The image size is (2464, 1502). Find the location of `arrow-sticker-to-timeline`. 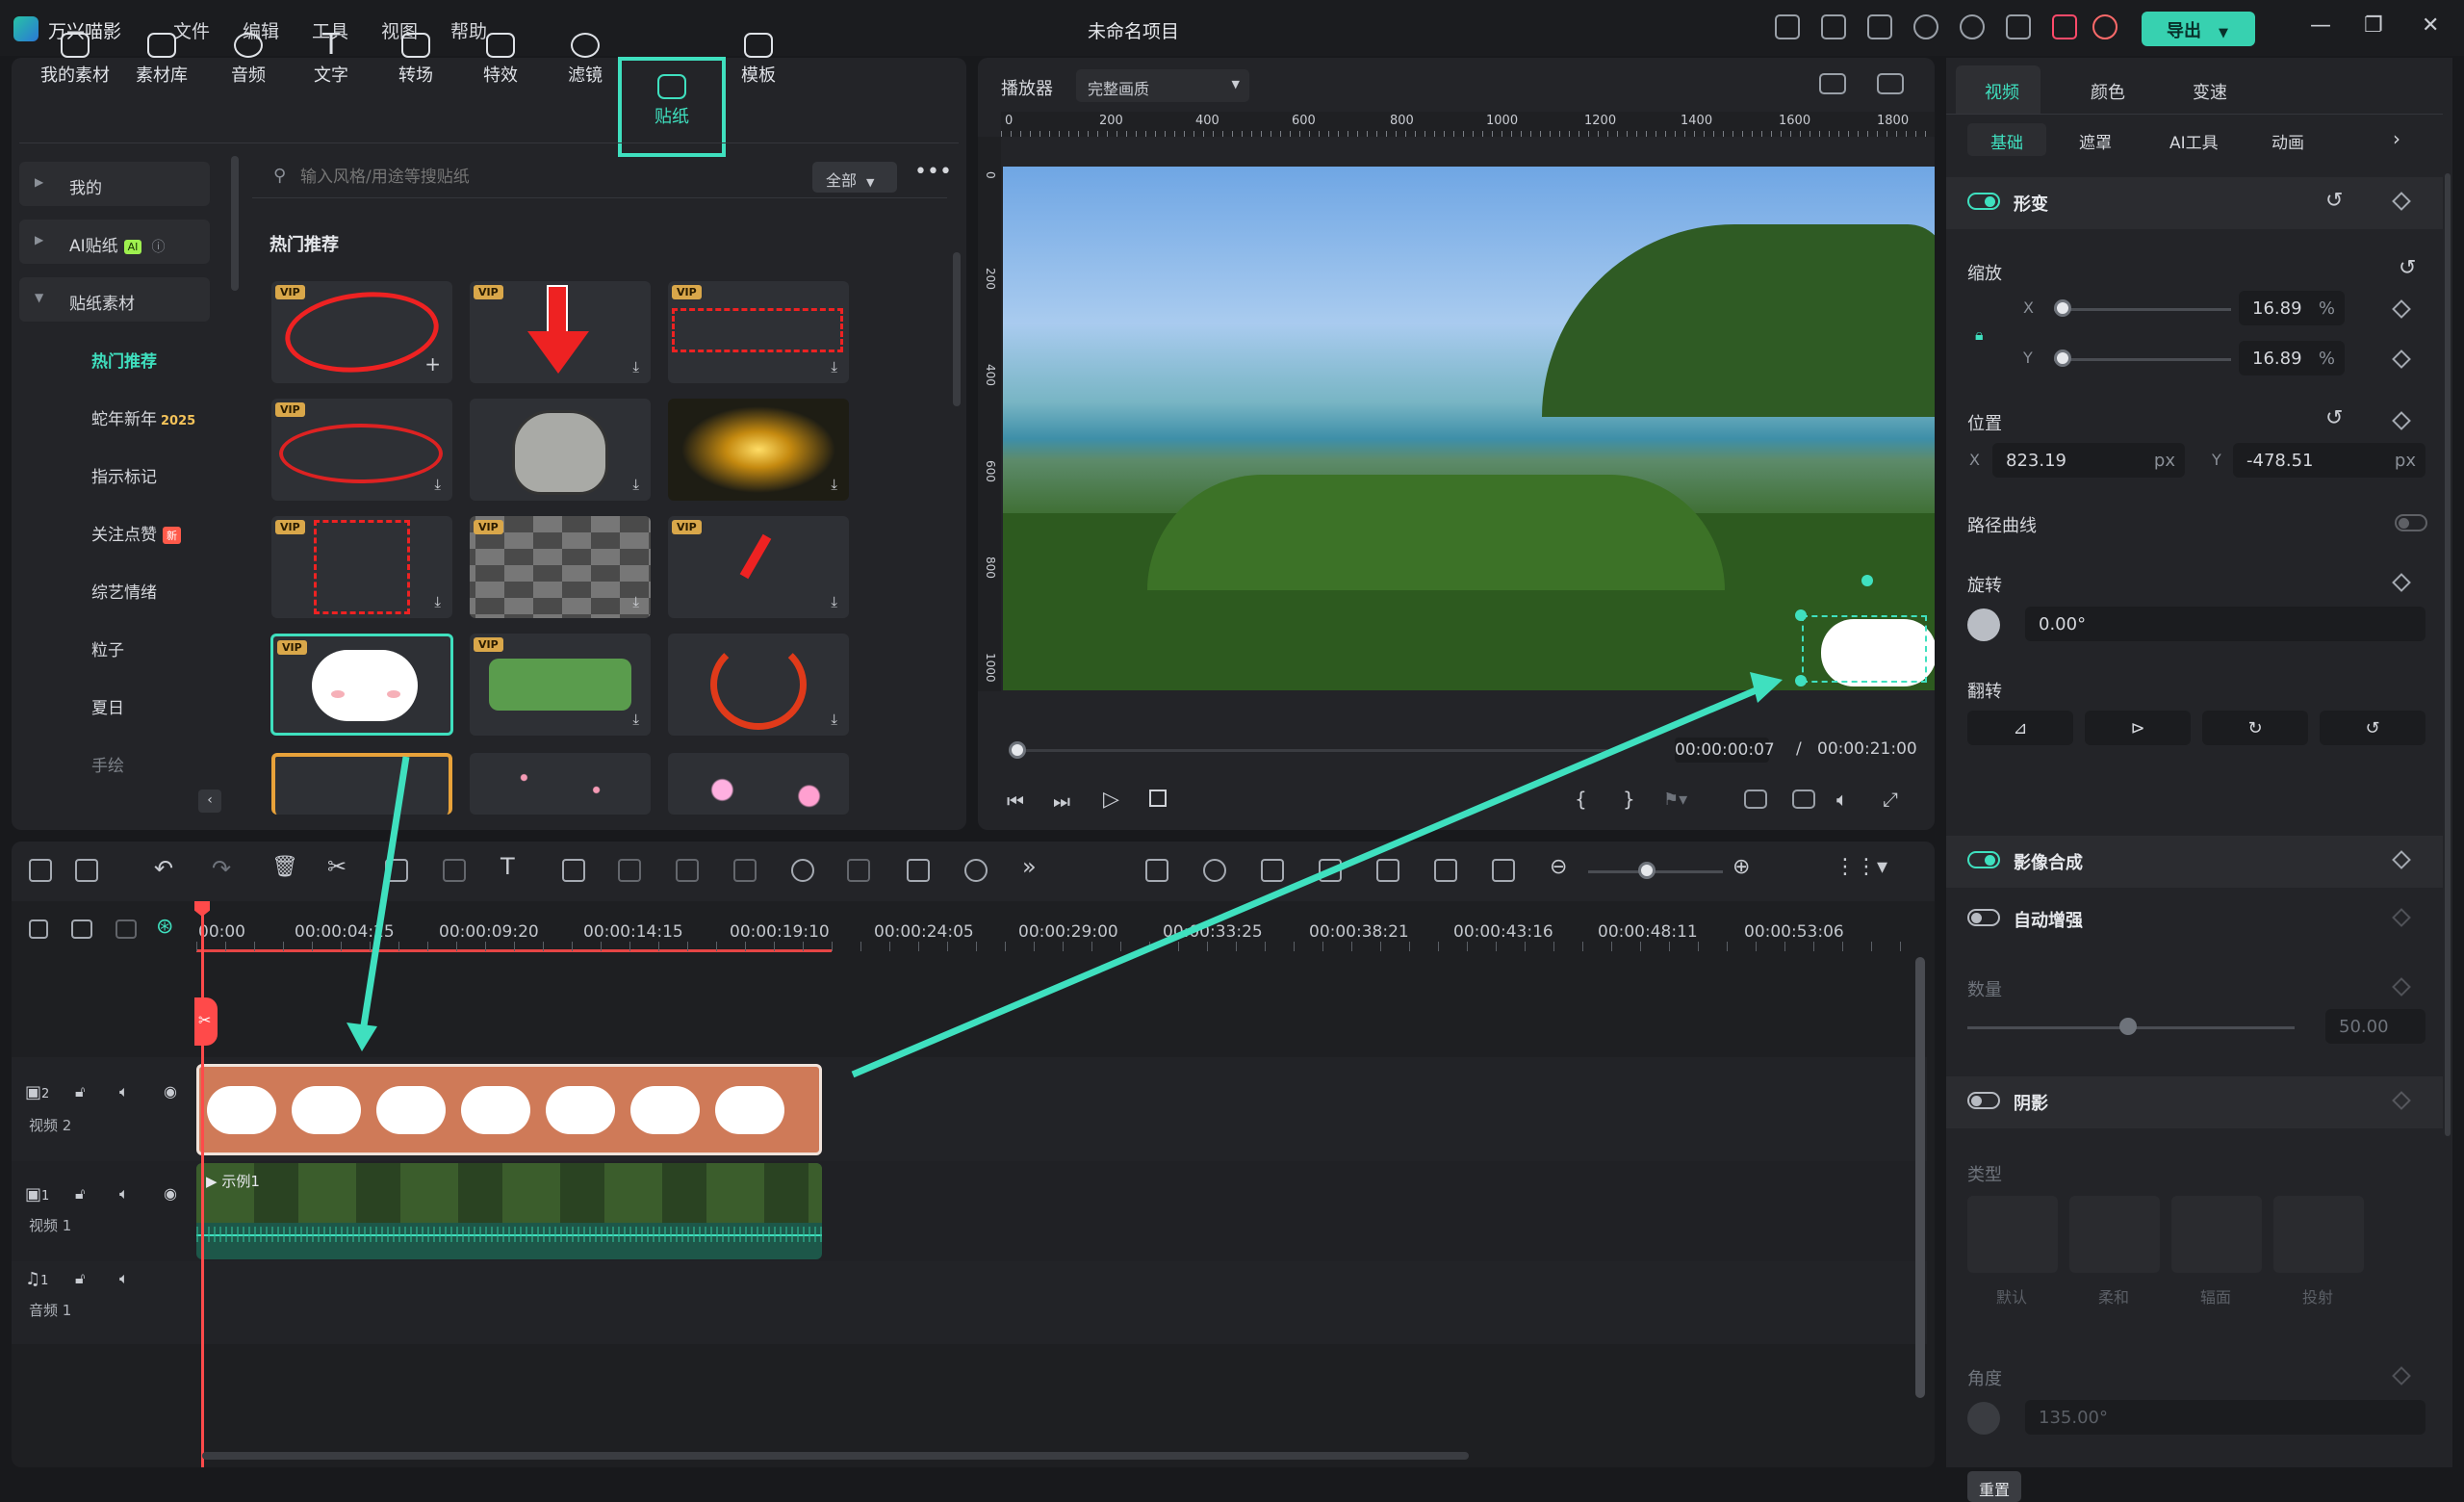

arrow-sticker-to-timeline is located at coordinates (384, 898).